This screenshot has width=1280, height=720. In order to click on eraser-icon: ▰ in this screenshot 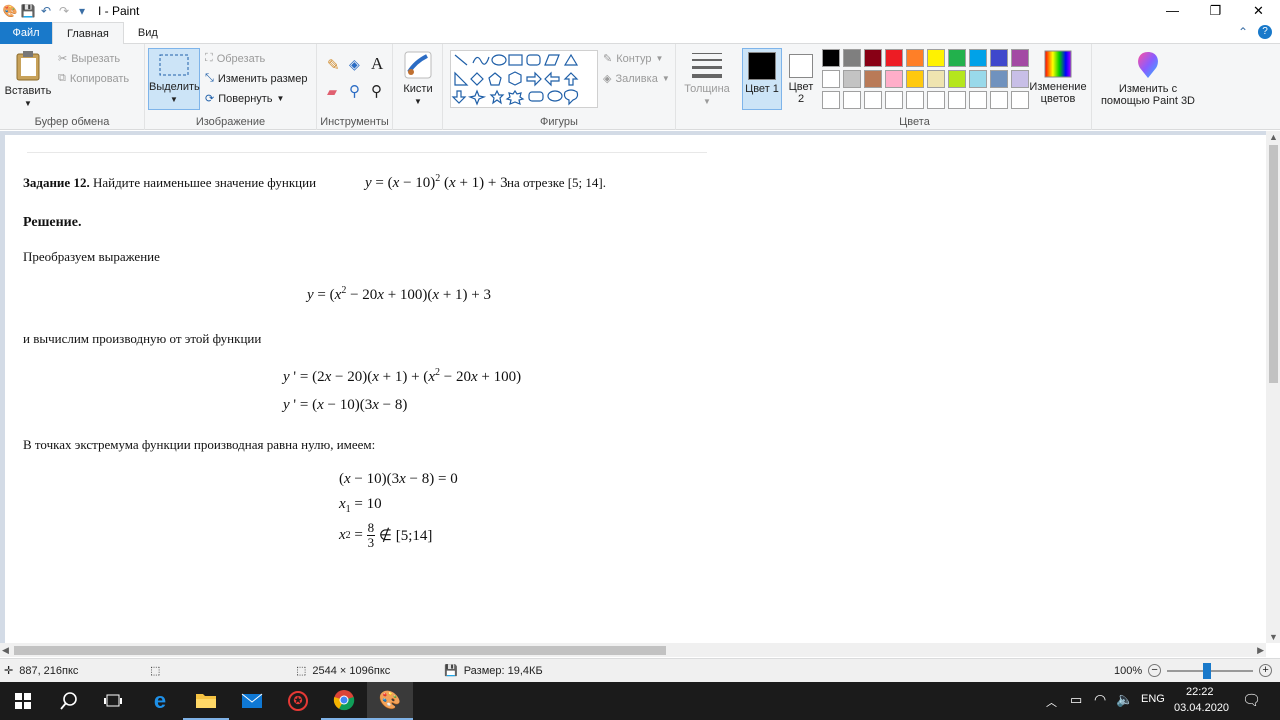, I will do `click(332, 92)`.